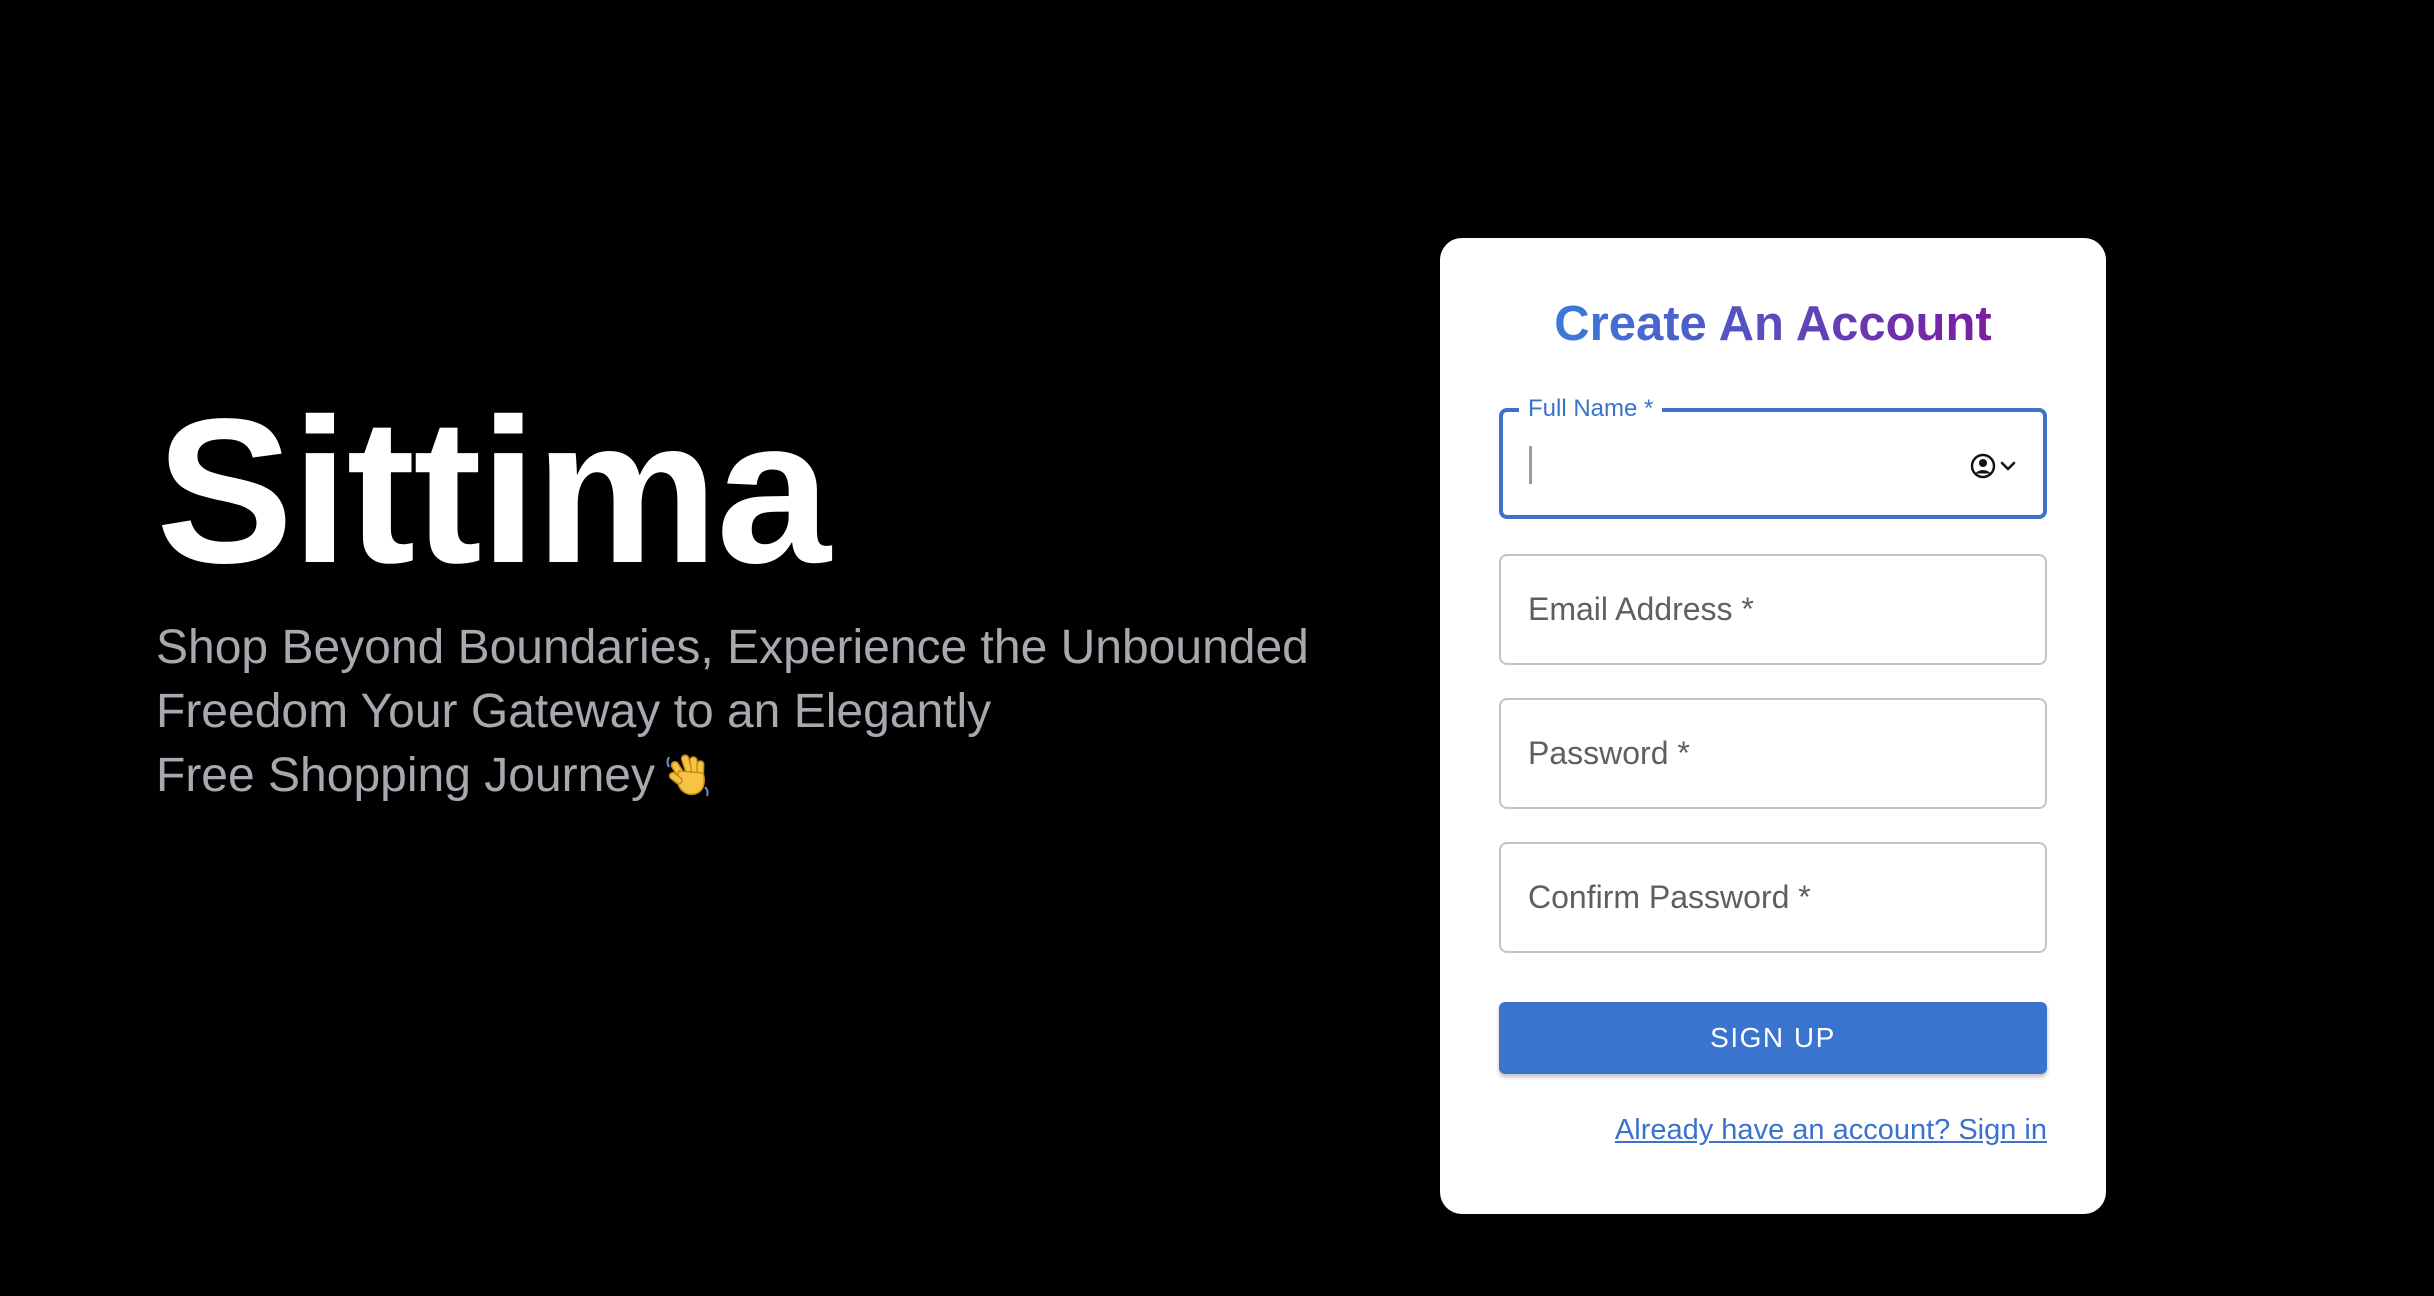 The width and height of the screenshot is (2434, 1296). What do you see at coordinates (1773, 609) in the screenshot?
I see `email-field: Email Address *` at bounding box center [1773, 609].